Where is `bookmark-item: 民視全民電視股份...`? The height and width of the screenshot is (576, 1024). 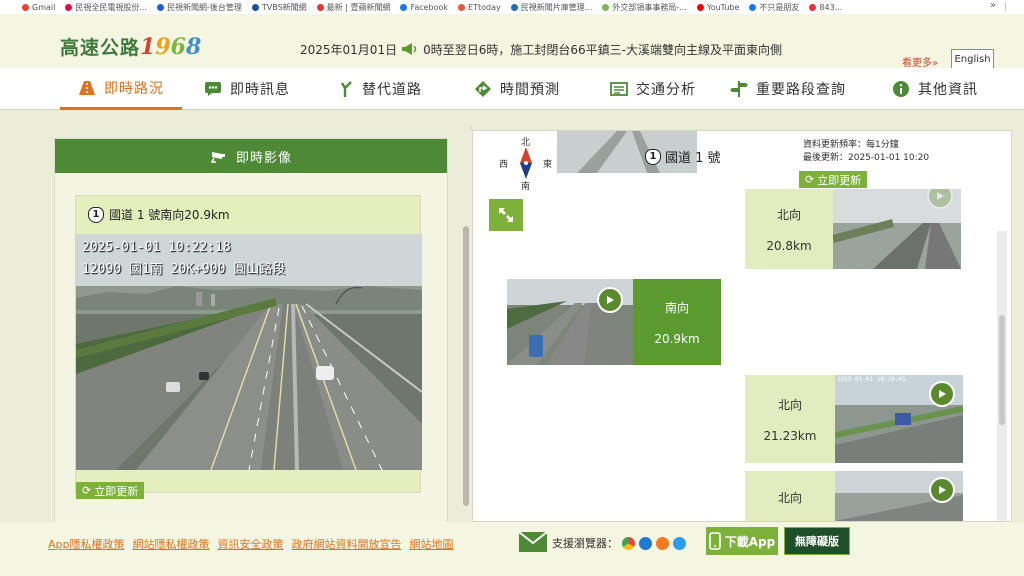
bookmark-item: 民視全民電視股份... is located at coordinates (106, 7).